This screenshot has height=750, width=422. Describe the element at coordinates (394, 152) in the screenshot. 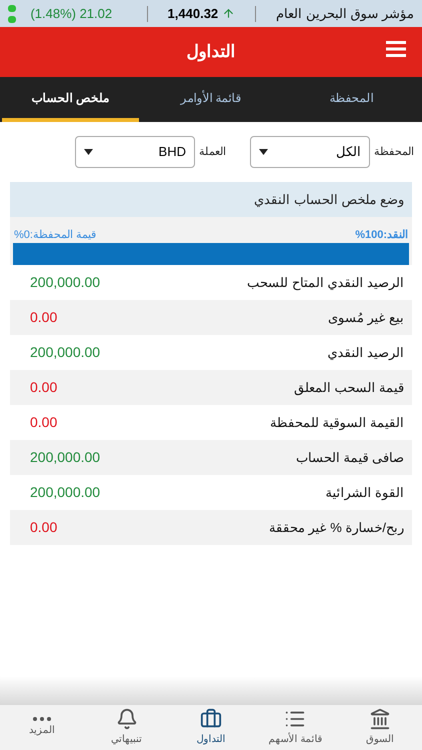

I see `filter-label: المحفظة` at that location.